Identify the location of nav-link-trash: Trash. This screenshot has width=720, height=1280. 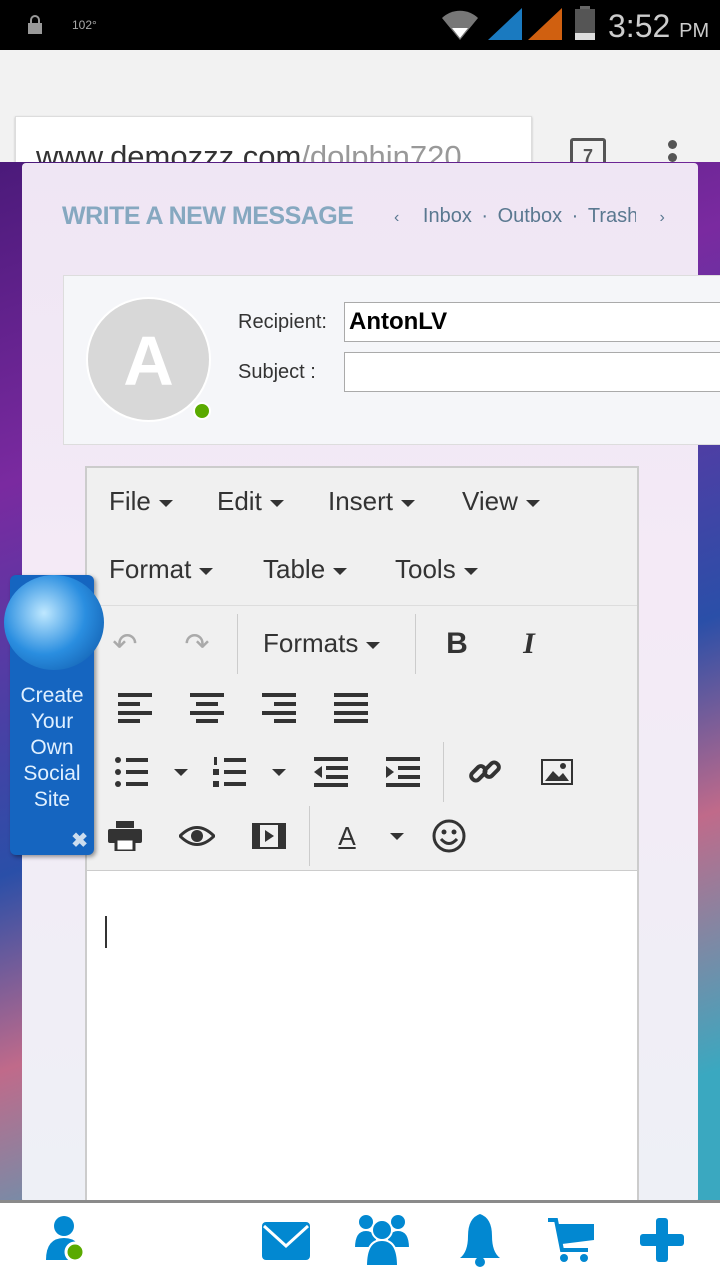
(612, 216).